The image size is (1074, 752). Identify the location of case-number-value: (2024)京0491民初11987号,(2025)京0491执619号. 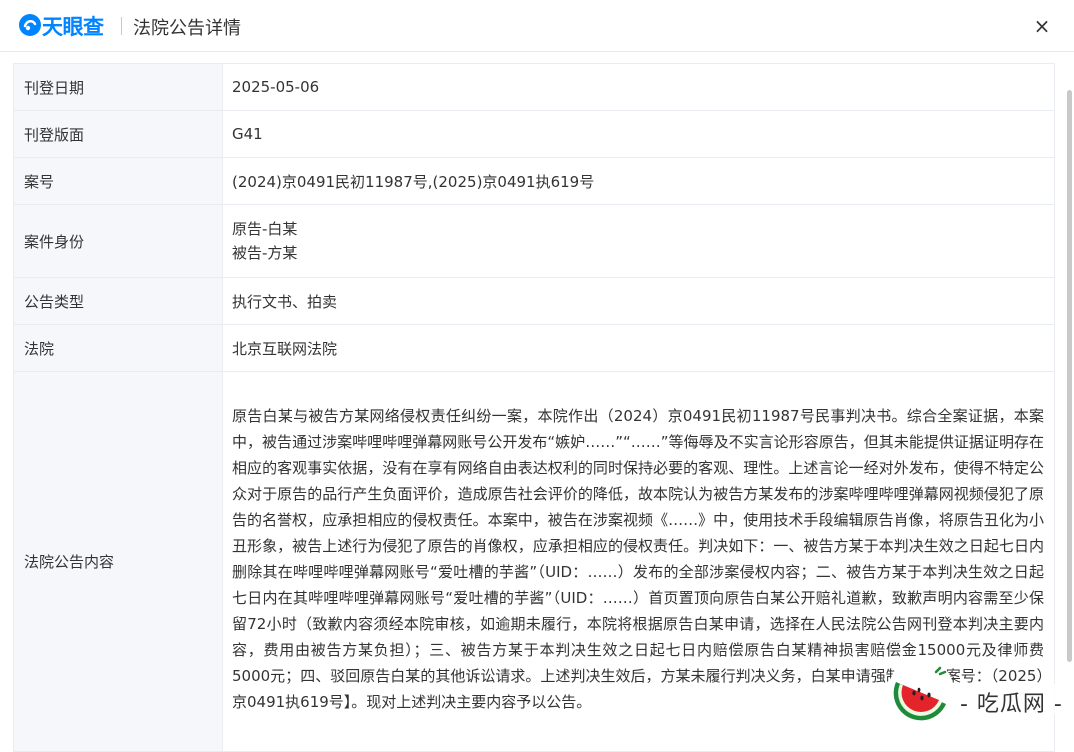
(638, 181).